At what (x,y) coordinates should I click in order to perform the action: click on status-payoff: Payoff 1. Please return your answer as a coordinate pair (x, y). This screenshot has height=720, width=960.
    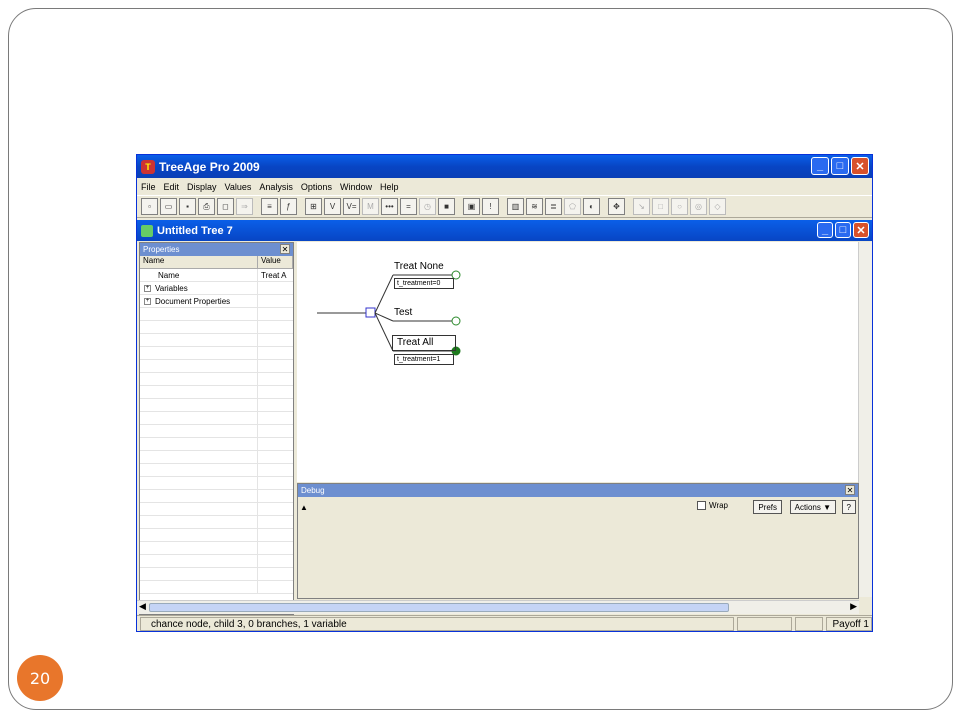
    Looking at the image, I should click on (849, 624).